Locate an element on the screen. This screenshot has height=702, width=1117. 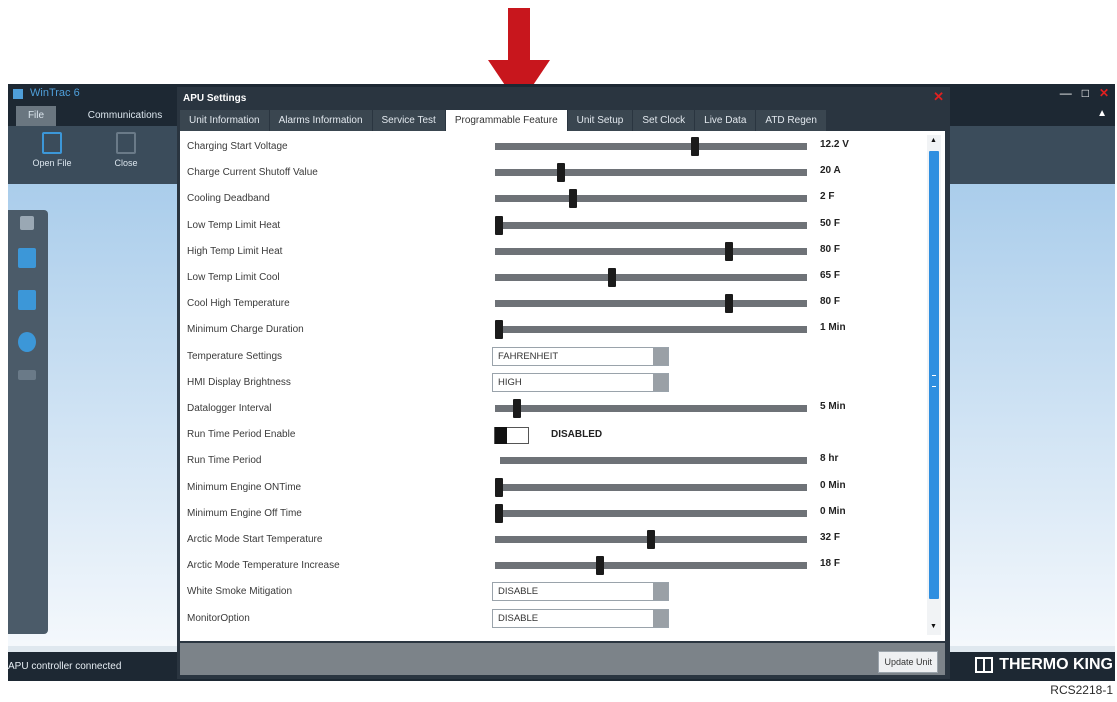
setting-row: Arctic Mode Start Temperature 32 F is located at coordinates (552, 541).